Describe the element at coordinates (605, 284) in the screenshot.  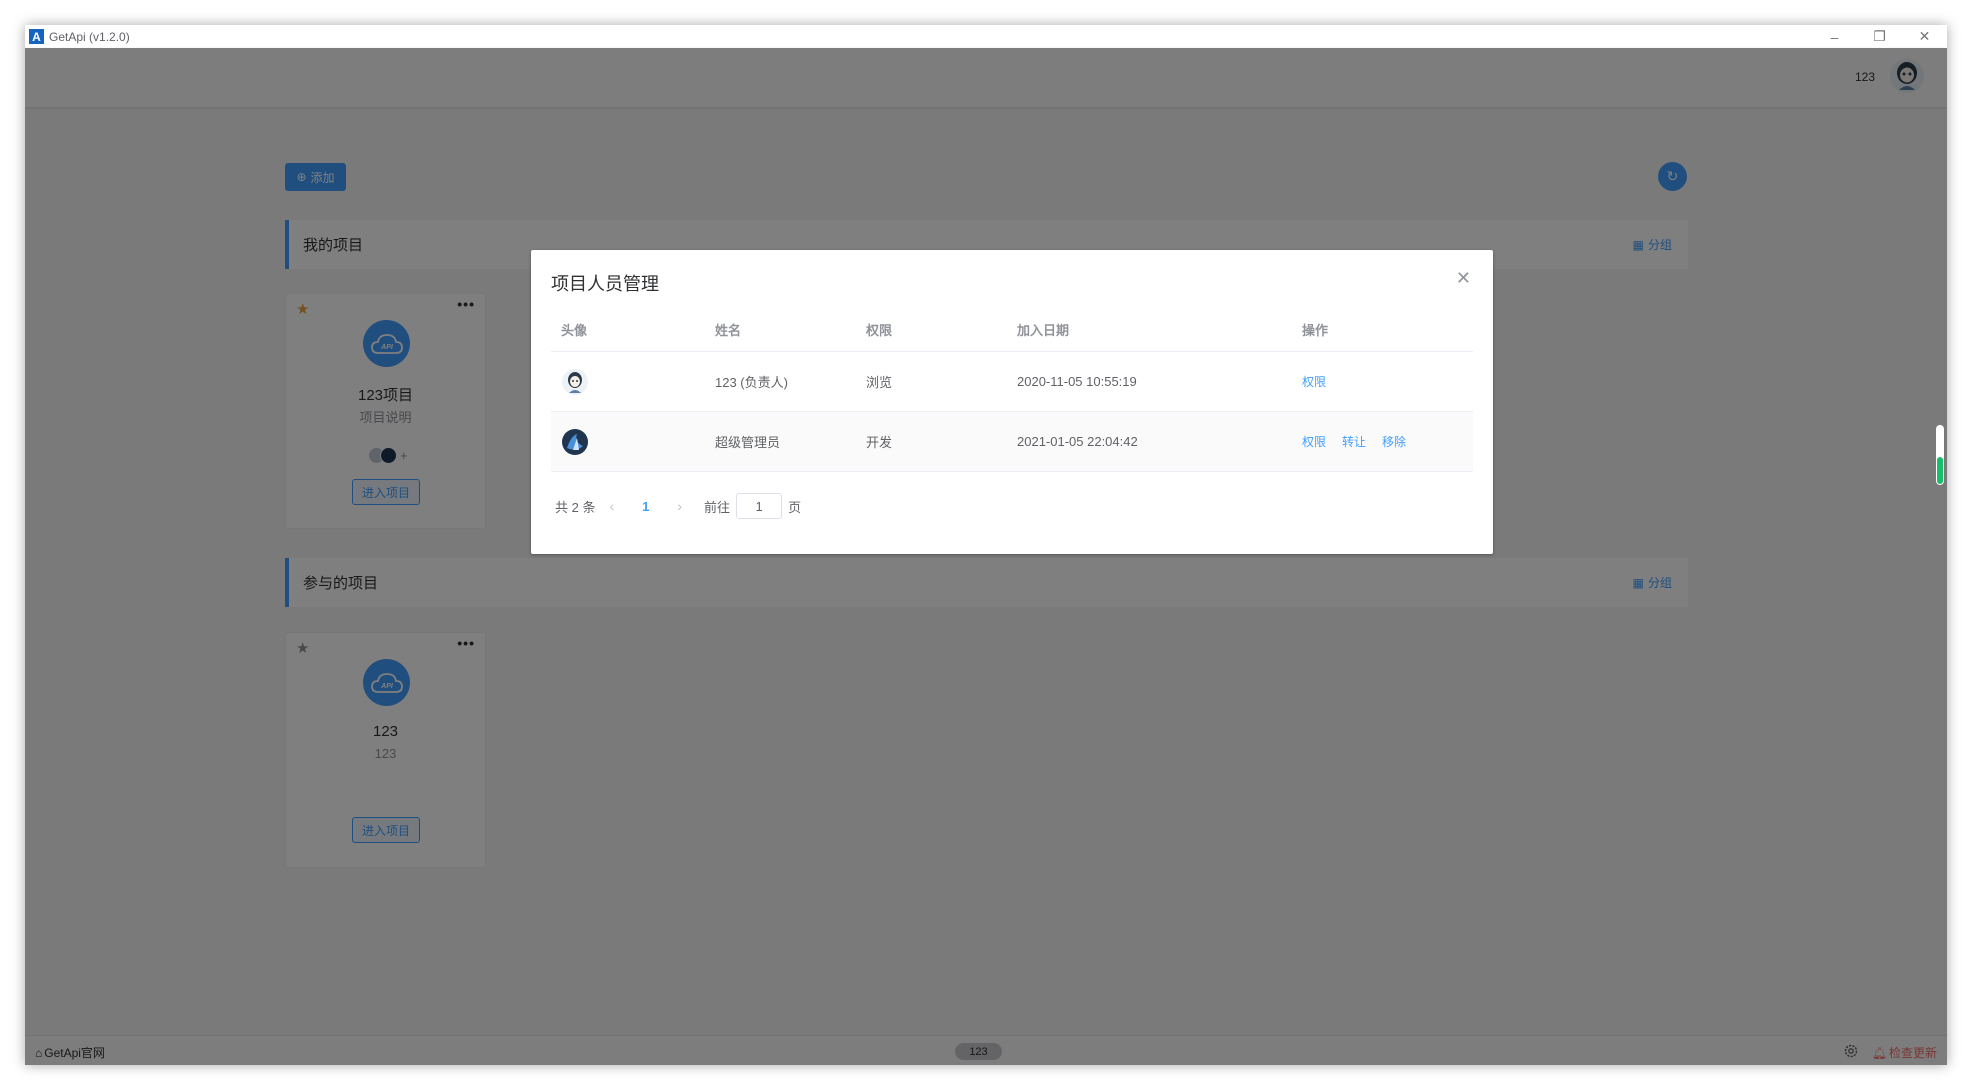
I see `dialog-title: 项目人员管理` at that location.